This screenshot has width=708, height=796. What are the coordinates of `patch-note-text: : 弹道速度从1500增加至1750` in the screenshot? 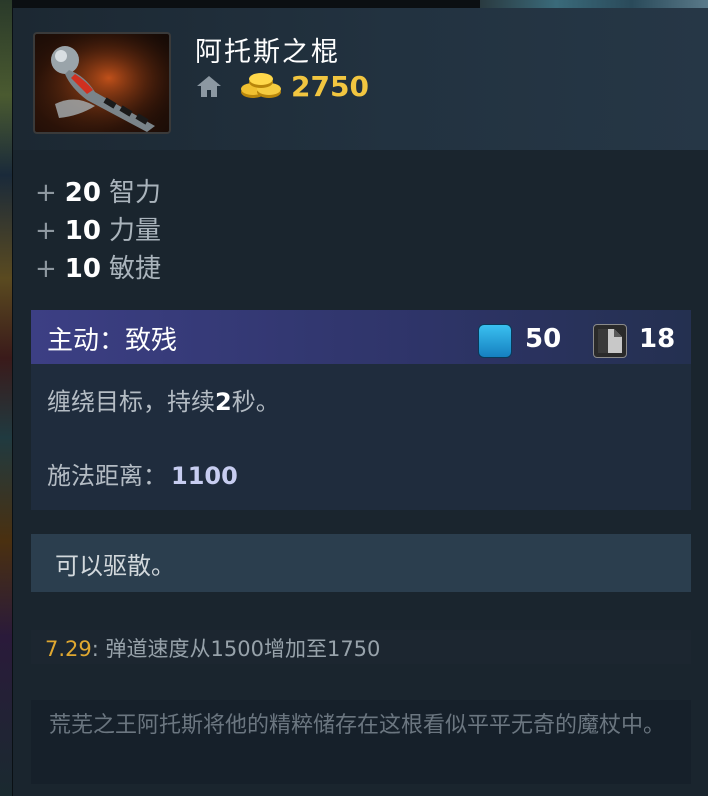 It's located at (236, 649).